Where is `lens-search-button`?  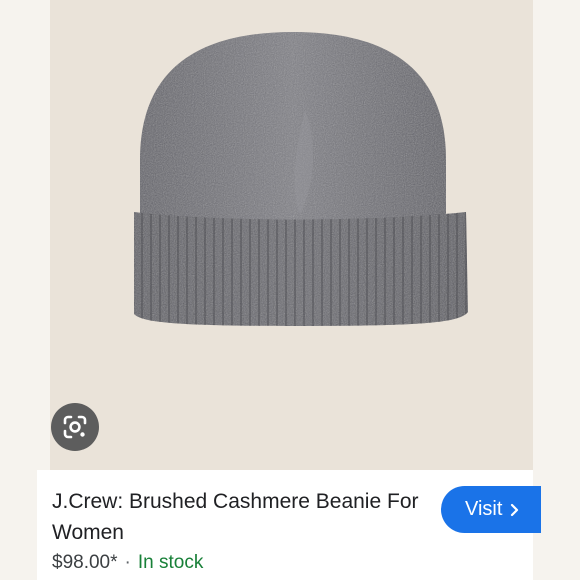 lens-search-button is located at coordinates (75, 427).